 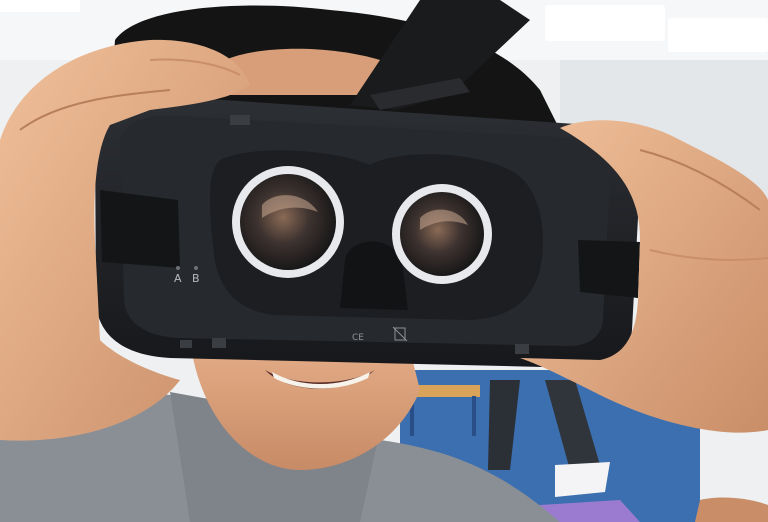 I want to click on left-lens, so click(x=288, y=222).